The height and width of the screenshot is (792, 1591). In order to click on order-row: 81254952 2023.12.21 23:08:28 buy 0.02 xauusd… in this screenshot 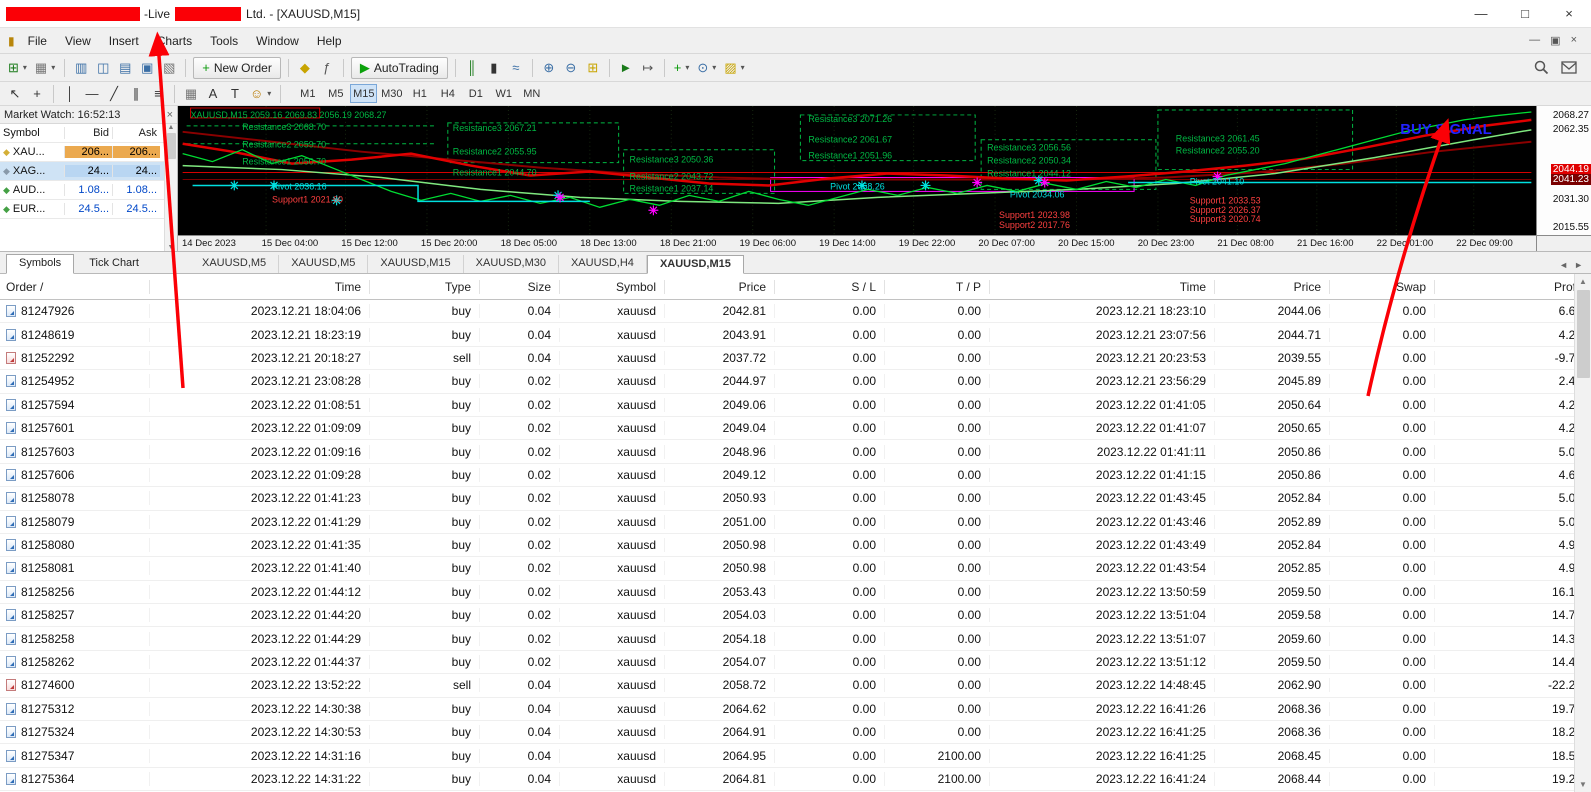, I will do `click(795, 382)`.